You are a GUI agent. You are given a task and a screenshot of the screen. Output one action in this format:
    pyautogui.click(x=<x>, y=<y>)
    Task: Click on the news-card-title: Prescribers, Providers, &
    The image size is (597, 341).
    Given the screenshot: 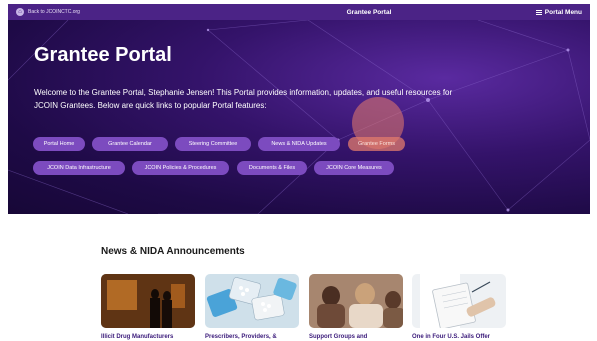 What is the action you would take?
    pyautogui.click(x=241, y=337)
    